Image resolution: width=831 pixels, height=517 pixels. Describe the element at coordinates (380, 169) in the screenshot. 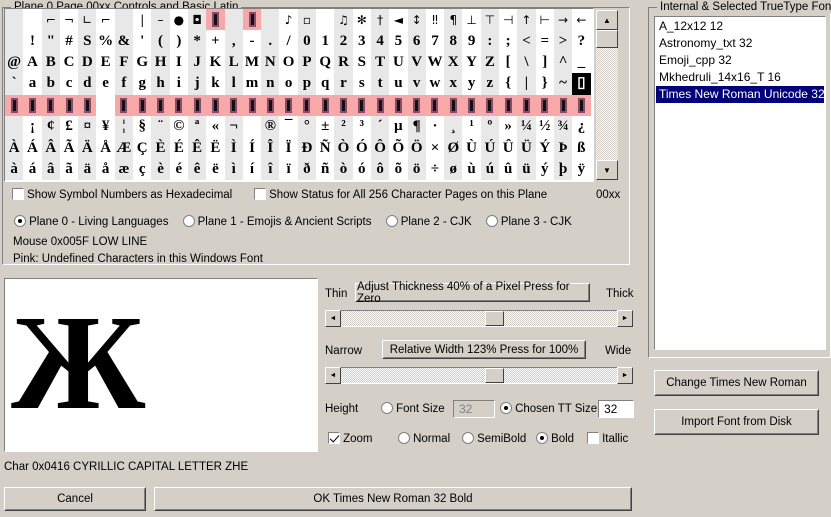

I see `character-cell: ô` at that location.